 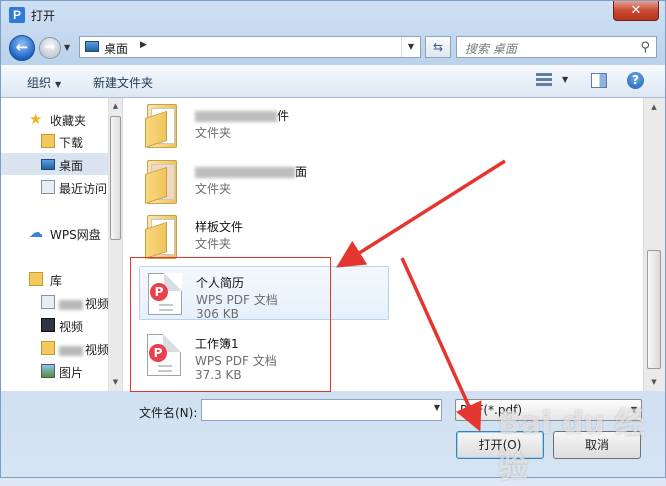 I want to click on sidebar-item-documents: 视频, so click(x=55, y=302).